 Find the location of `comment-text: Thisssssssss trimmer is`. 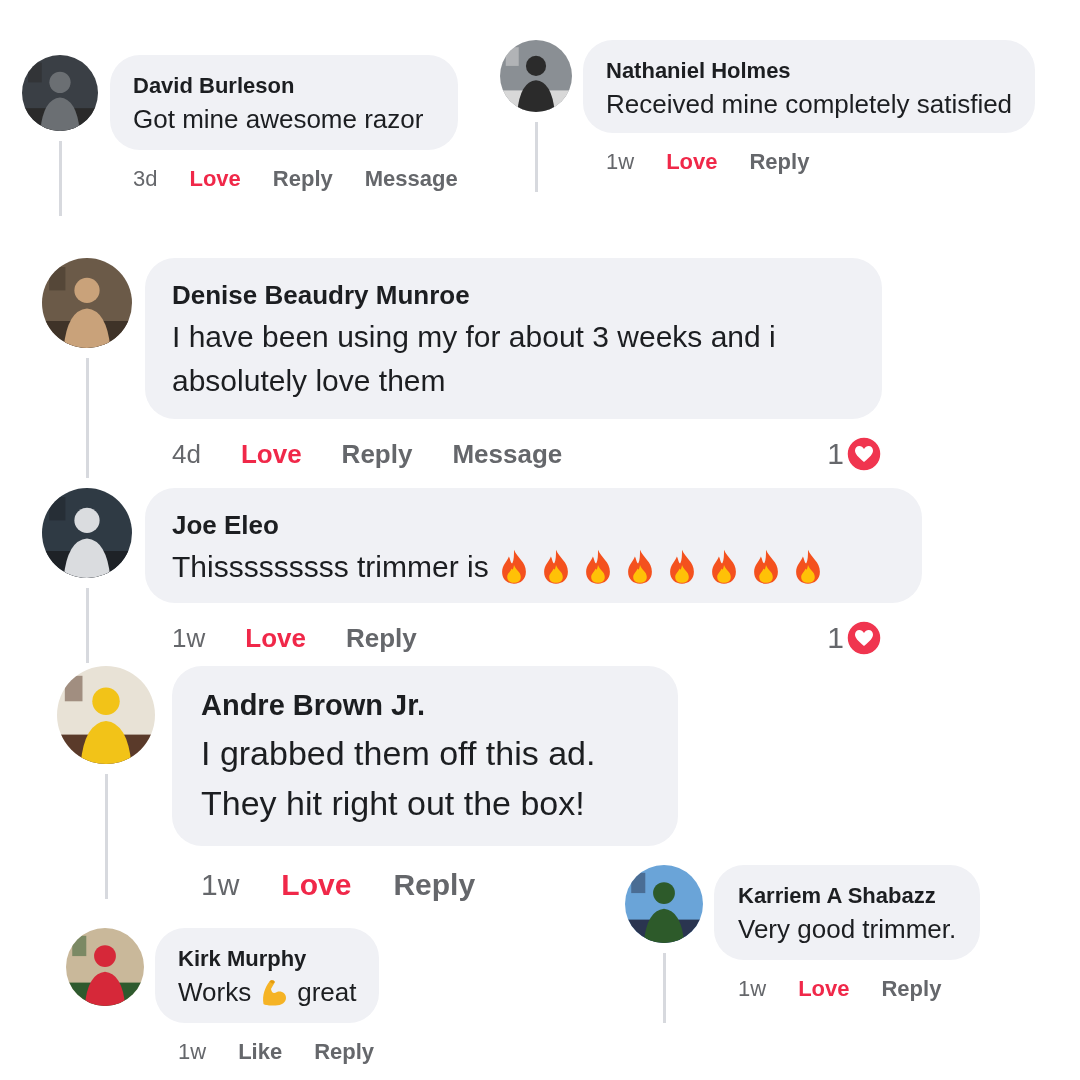

comment-text: Thisssssssss trimmer is is located at coordinates (330, 567).